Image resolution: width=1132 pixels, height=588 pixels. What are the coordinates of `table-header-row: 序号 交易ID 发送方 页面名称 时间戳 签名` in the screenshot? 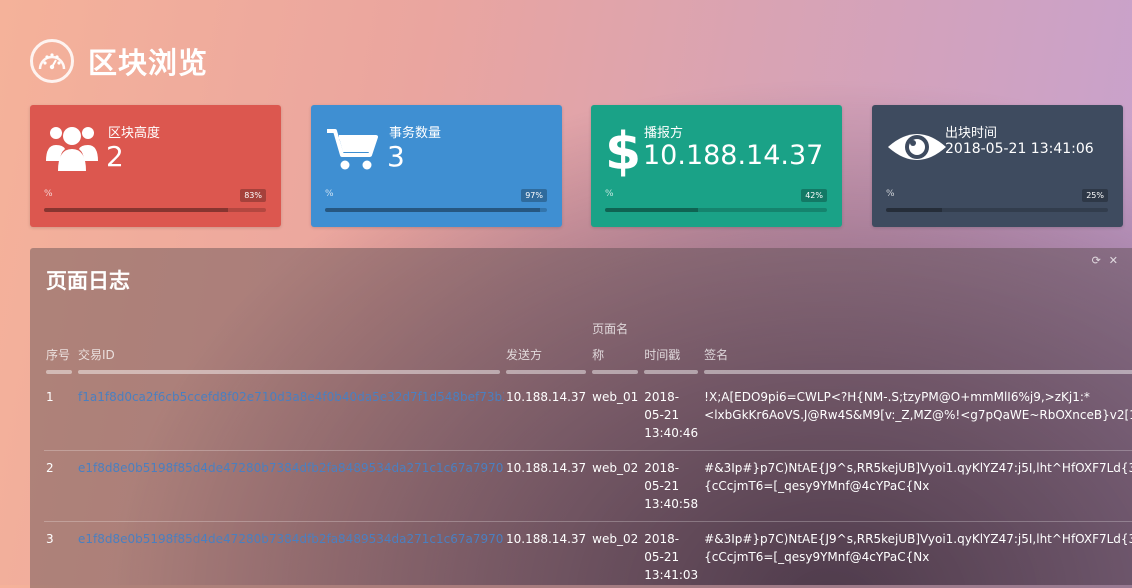 It's located at (588, 348).